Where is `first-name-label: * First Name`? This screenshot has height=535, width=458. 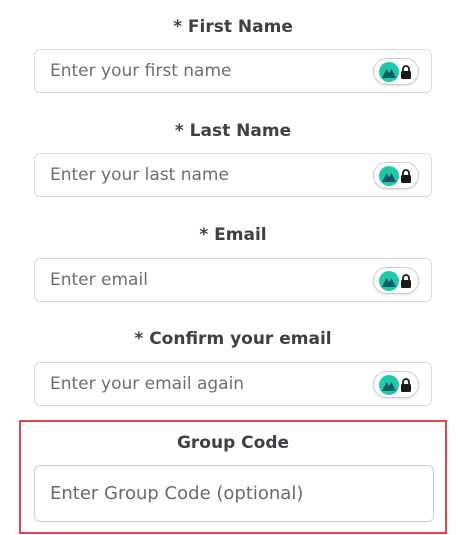 first-name-label: * First Name is located at coordinates (233, 27).